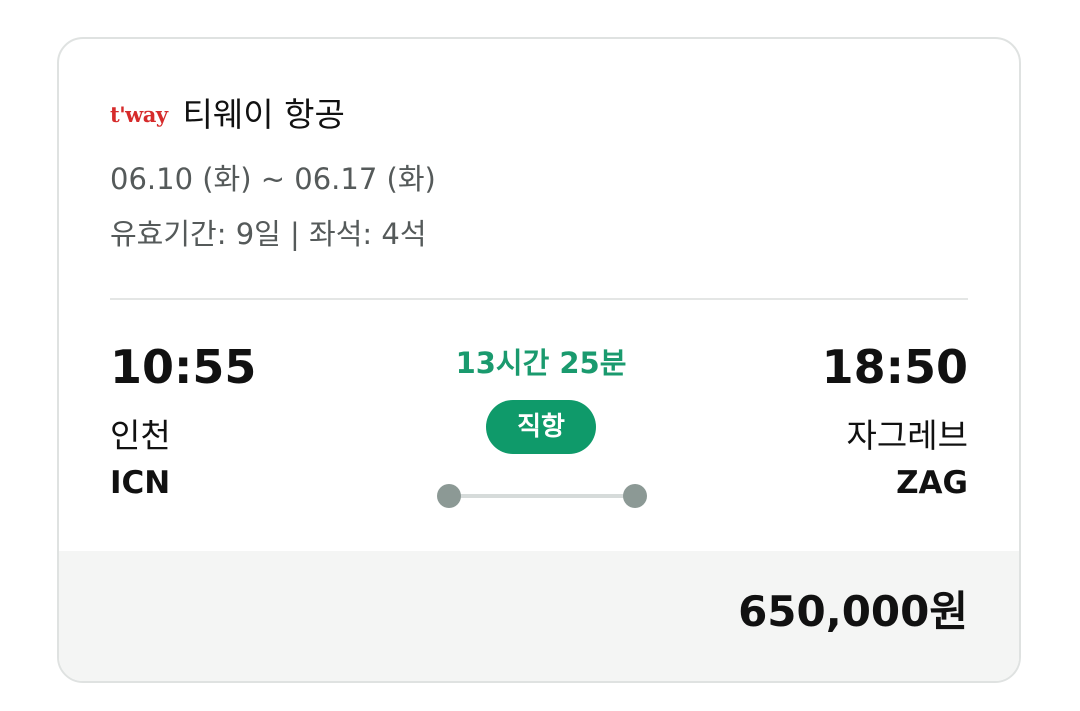  What do you see at coordinates (539, 299) in the screenshot?
I see `divider` at bounding box center [539, 299].